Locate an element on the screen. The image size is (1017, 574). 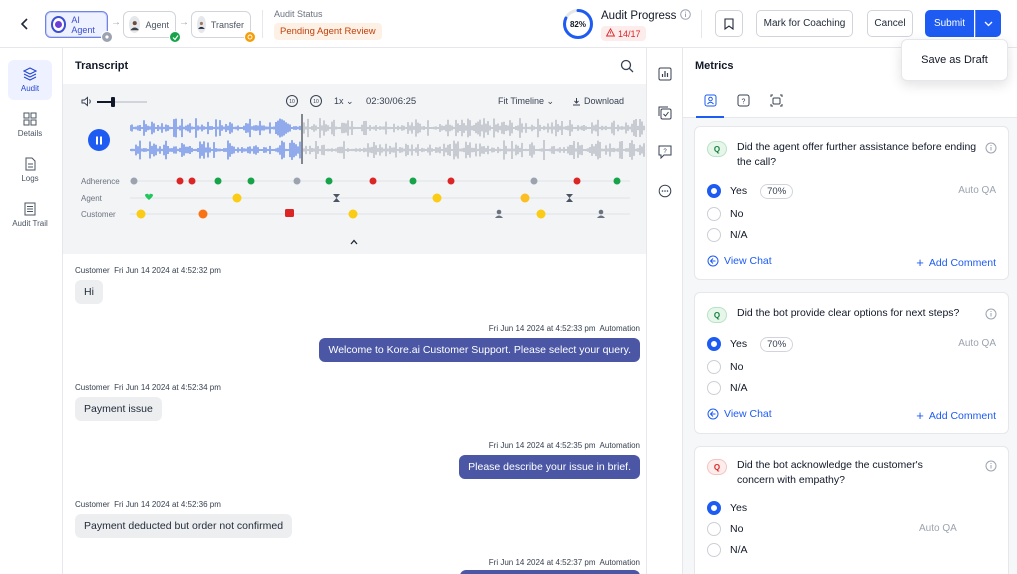
bot-icon is located at coordinates (776, 100).